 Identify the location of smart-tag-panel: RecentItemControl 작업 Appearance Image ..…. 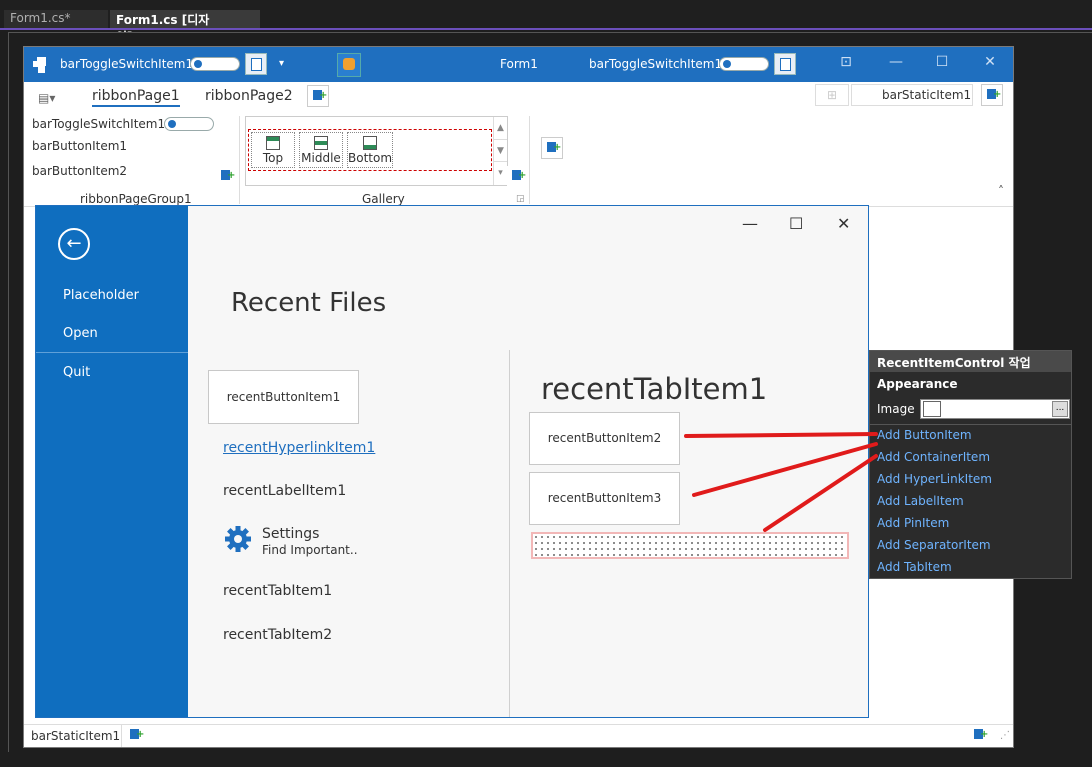
(970, 464).